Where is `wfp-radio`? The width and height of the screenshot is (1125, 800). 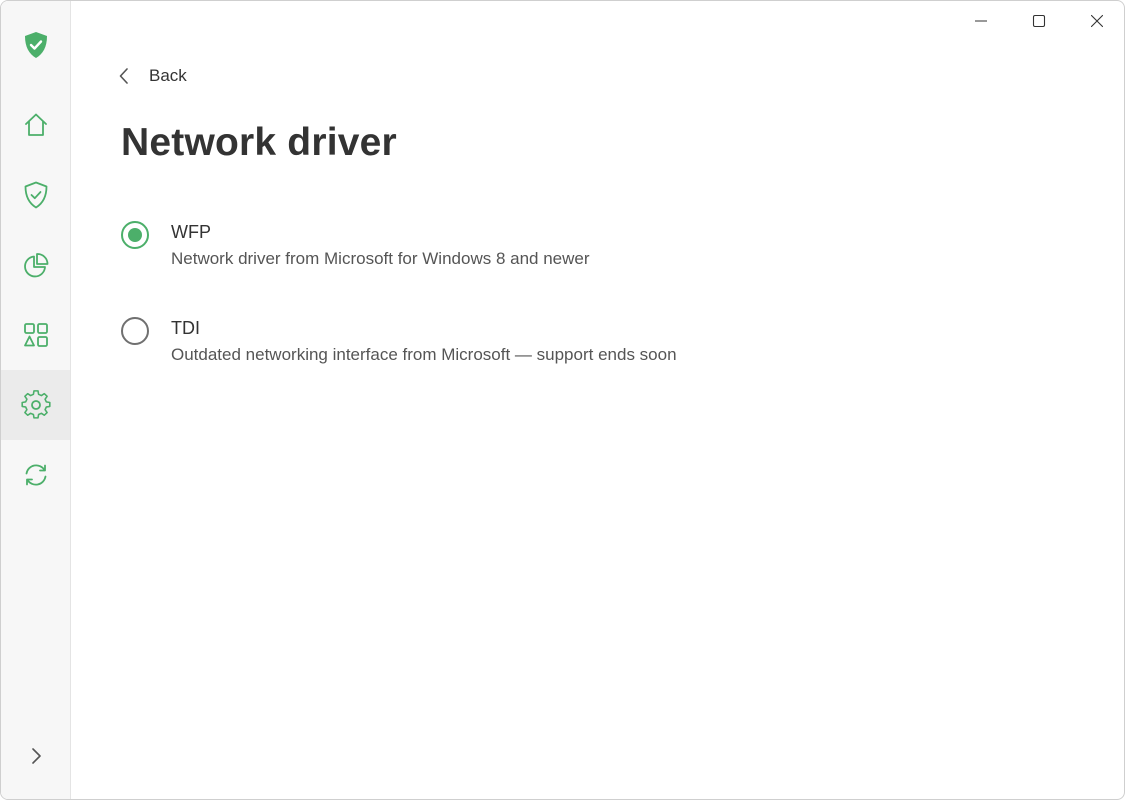 wfp-radio is located at coordinates (135, 235).